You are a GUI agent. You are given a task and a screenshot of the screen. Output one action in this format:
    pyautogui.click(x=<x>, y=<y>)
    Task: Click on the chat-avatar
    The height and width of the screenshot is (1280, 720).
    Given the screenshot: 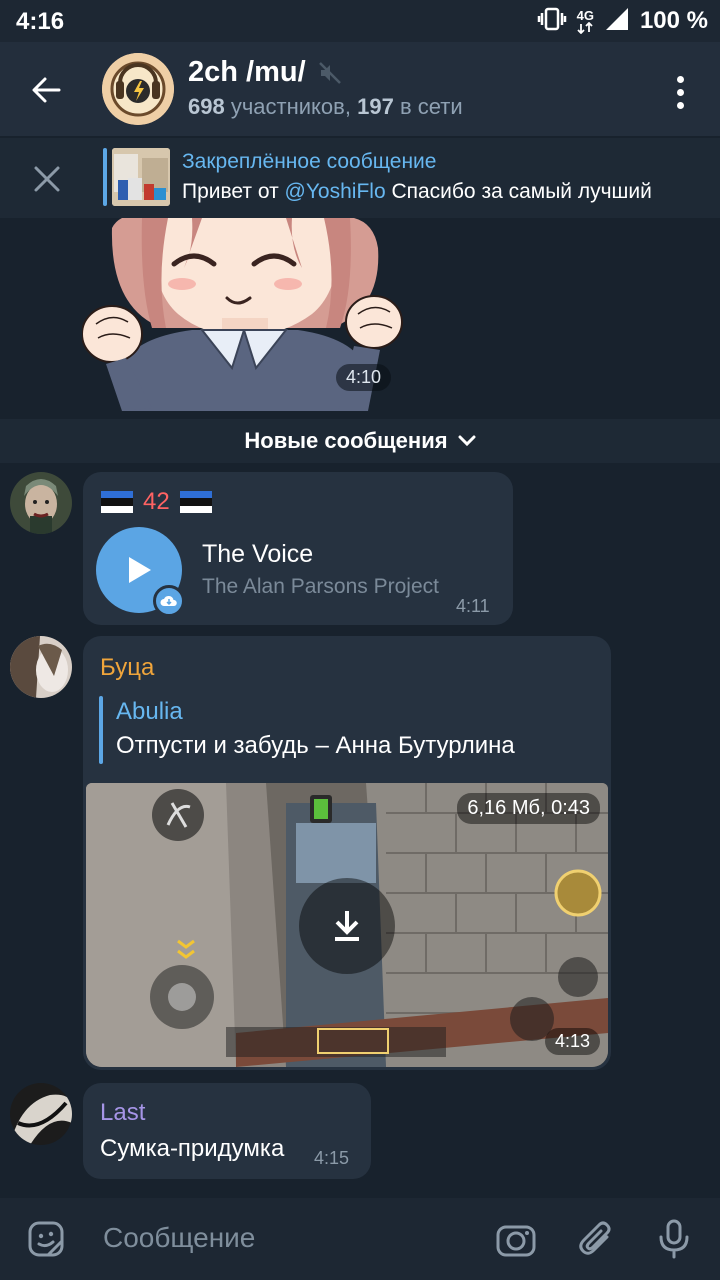 What is the action you would take?
    pyautogui.click(x=138, y=89)
    